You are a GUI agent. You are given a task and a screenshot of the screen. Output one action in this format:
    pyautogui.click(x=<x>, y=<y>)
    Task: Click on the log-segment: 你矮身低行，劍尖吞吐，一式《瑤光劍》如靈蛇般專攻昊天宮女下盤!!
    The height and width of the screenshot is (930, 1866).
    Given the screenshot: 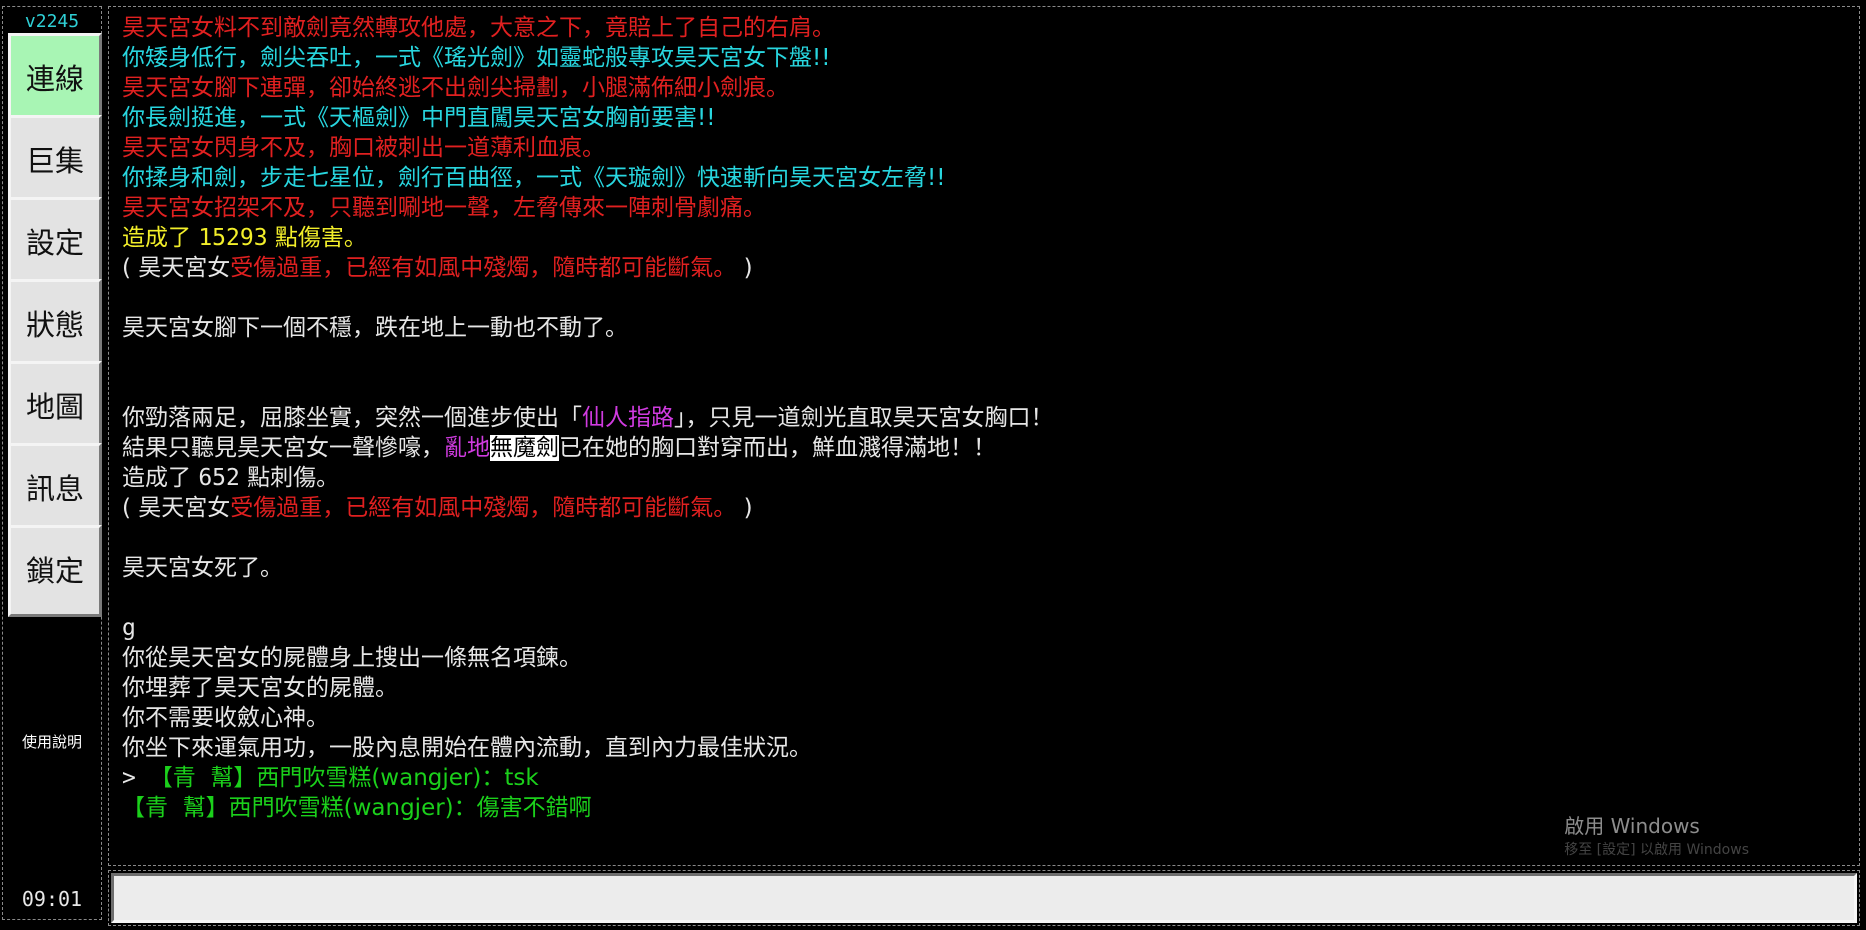 What is the action you would take?
    pyautogui.click(x=476, y=58)
    